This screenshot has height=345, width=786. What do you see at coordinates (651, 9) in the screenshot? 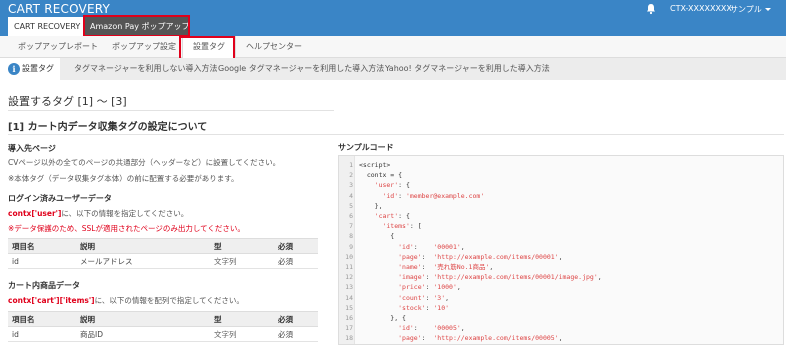
I see `bell-icon` at bounding box center [651, 9].